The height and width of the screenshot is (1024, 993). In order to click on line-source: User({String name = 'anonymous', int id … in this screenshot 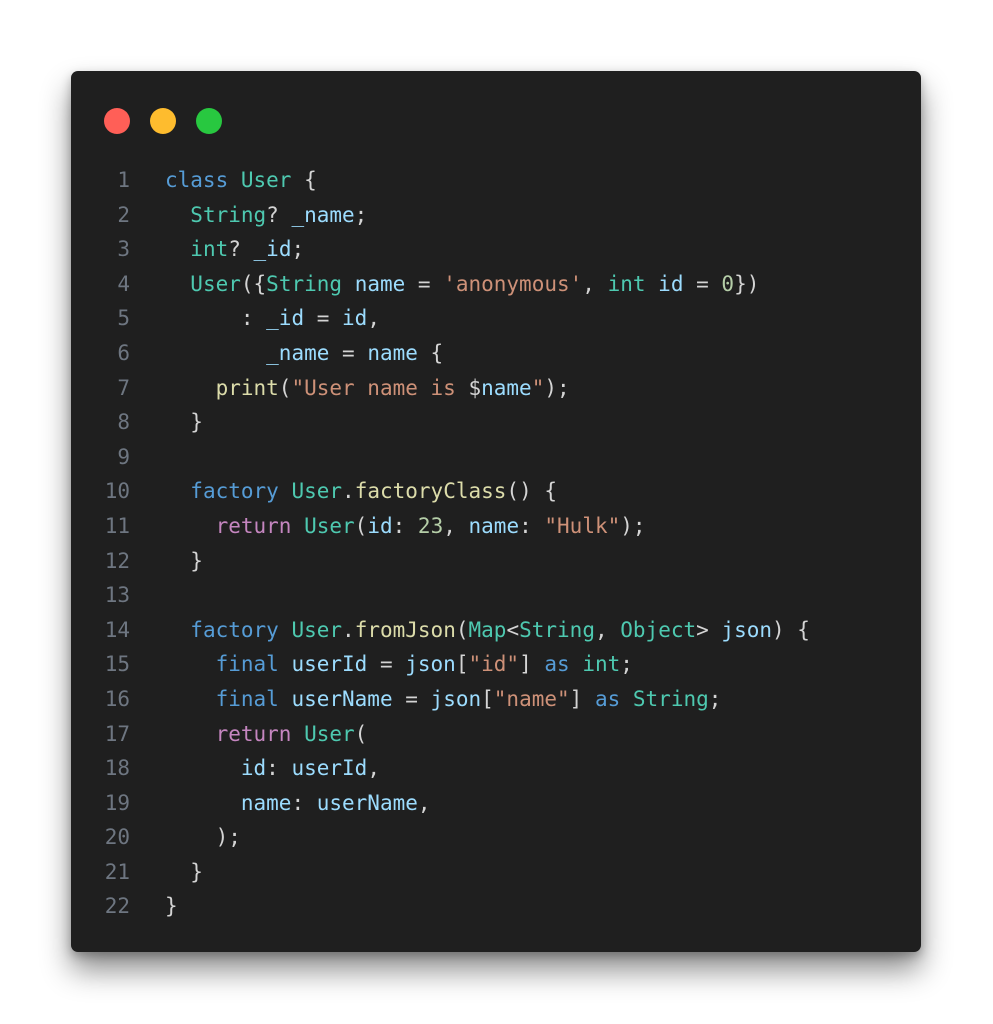, I will do `click(462, 284)`.